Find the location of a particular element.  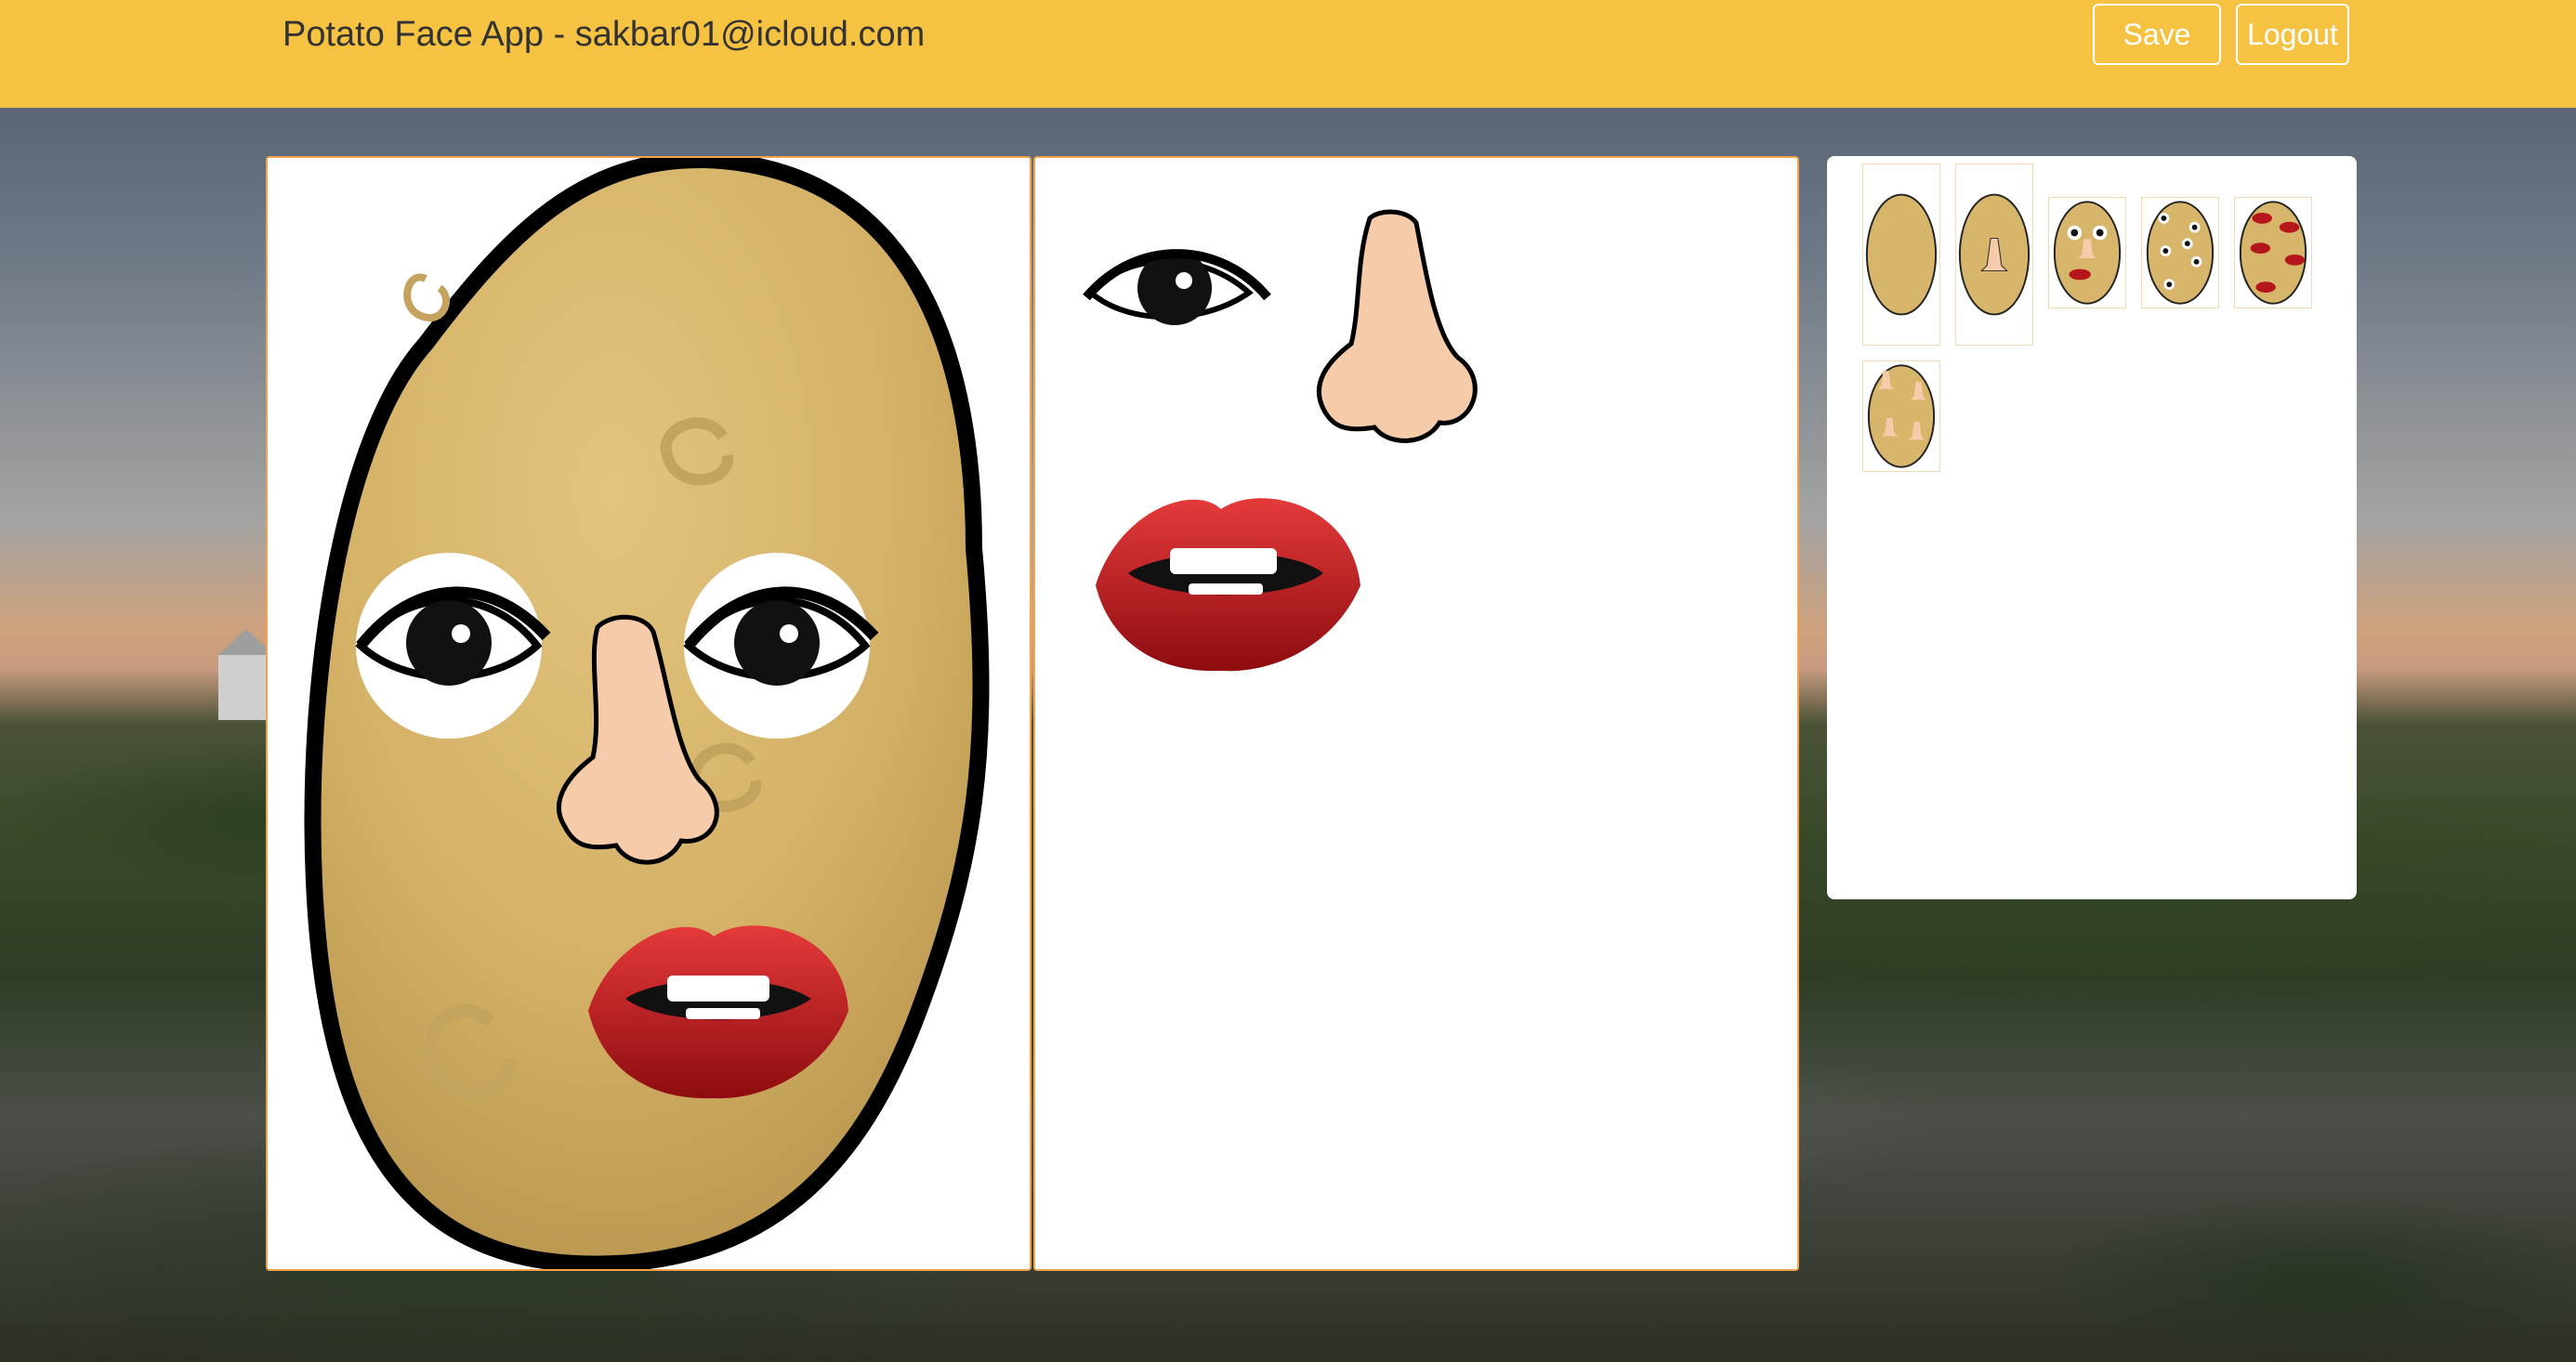

palette-lips is located at coordinates (1228, 585).